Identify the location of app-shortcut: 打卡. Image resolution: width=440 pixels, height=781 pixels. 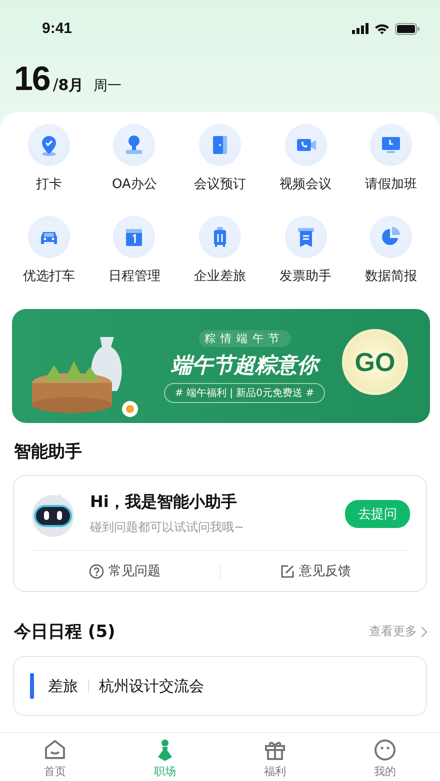
(49, 158).